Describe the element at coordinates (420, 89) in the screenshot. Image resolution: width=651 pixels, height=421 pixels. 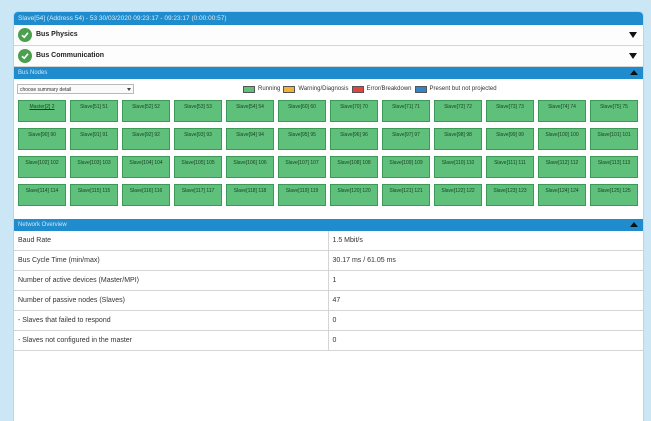
I see `legend-swatch-not-projected` at that location.